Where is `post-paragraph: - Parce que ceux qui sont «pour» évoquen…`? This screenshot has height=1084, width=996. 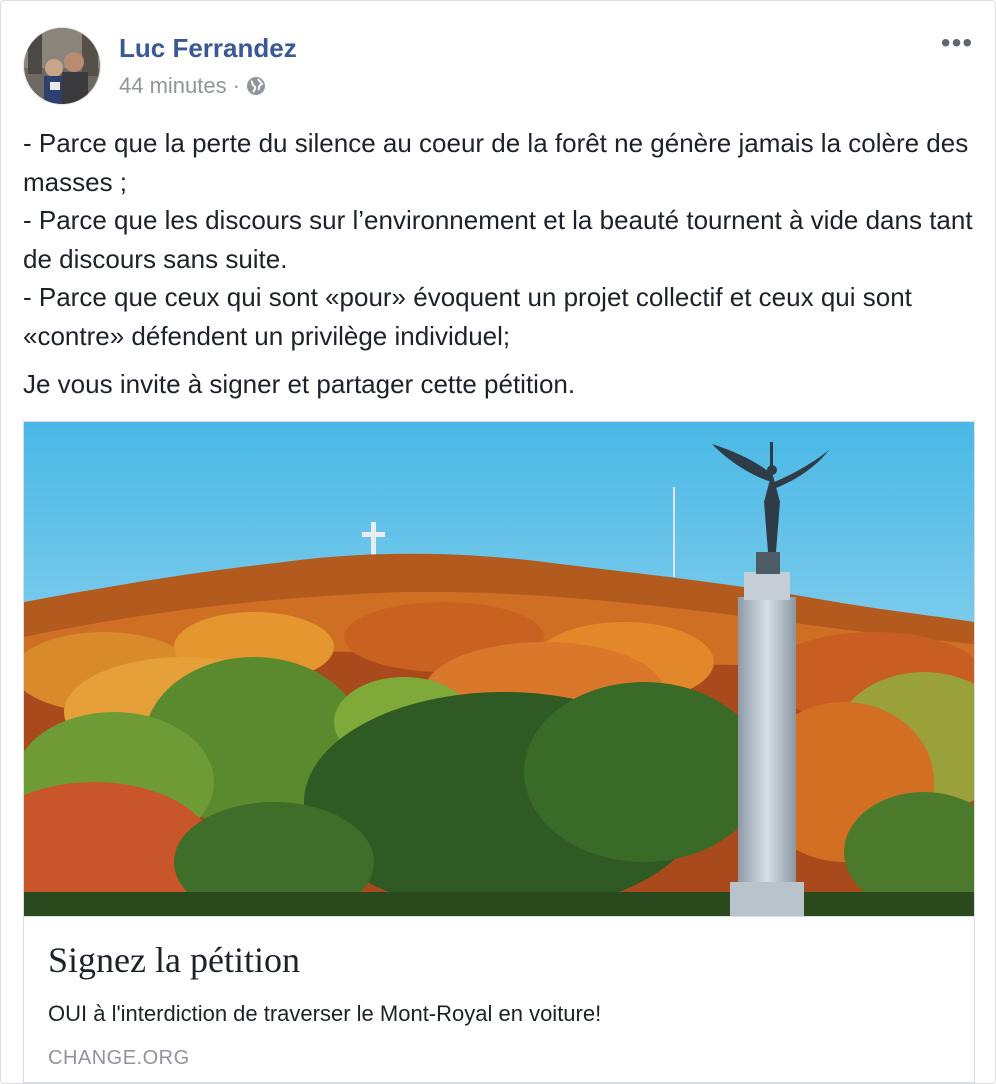 post-paragraph: - Parce que ceux qui sont «pour» évoquen… is located at coordinates (467, 316).